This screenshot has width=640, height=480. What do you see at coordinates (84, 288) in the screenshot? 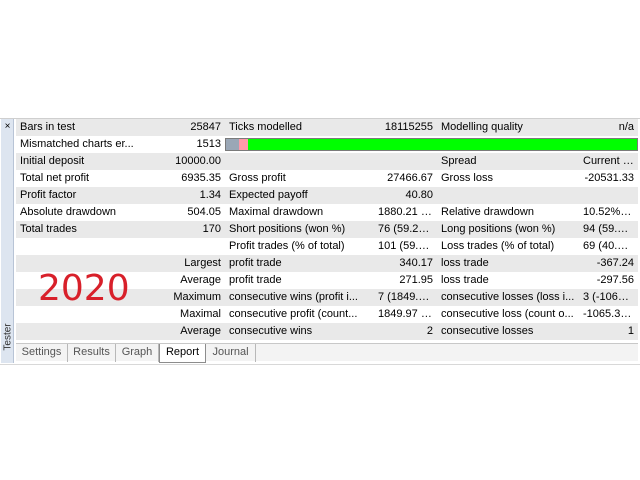
I see `year-watermark: 2020` at bounding box center [84, 288].